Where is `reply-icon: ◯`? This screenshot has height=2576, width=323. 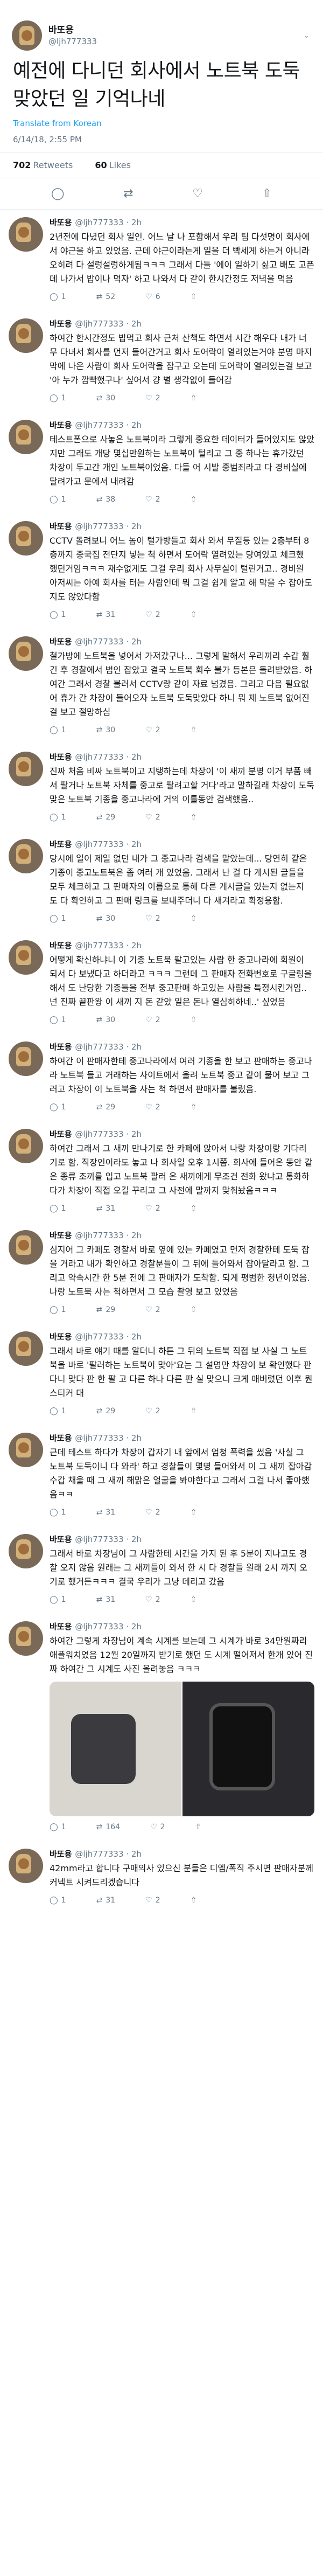
reply-icon: ◯ is located at coordinates (58, 193).